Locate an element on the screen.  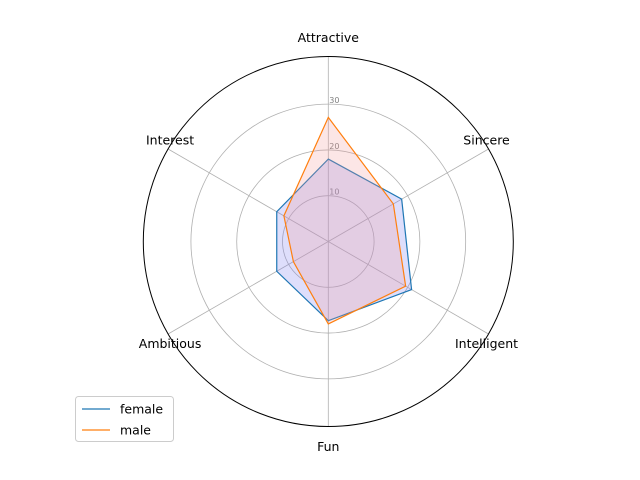
legend-label-female: female is located at coordinates (141, 409).